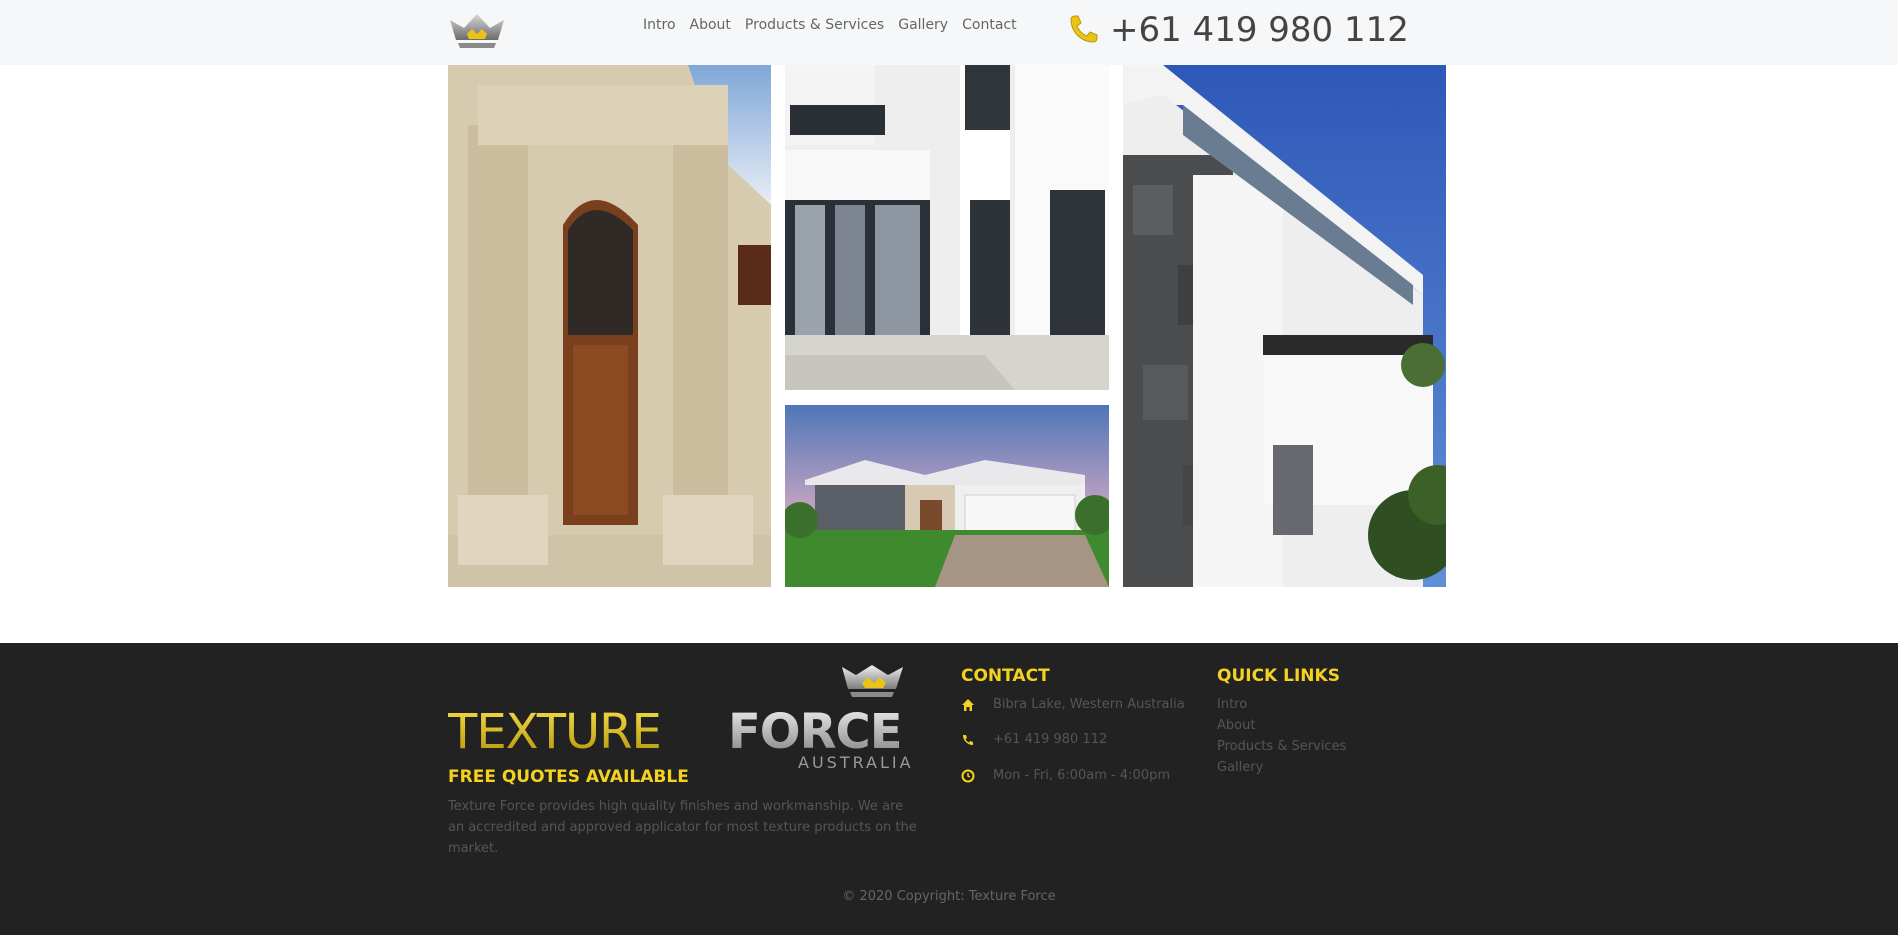 The width and height of the screenshot is (1898, 935). Describe the element at coordinates (947, 227) in the screenshot. I see `gallery-image-modern-house` at that location.